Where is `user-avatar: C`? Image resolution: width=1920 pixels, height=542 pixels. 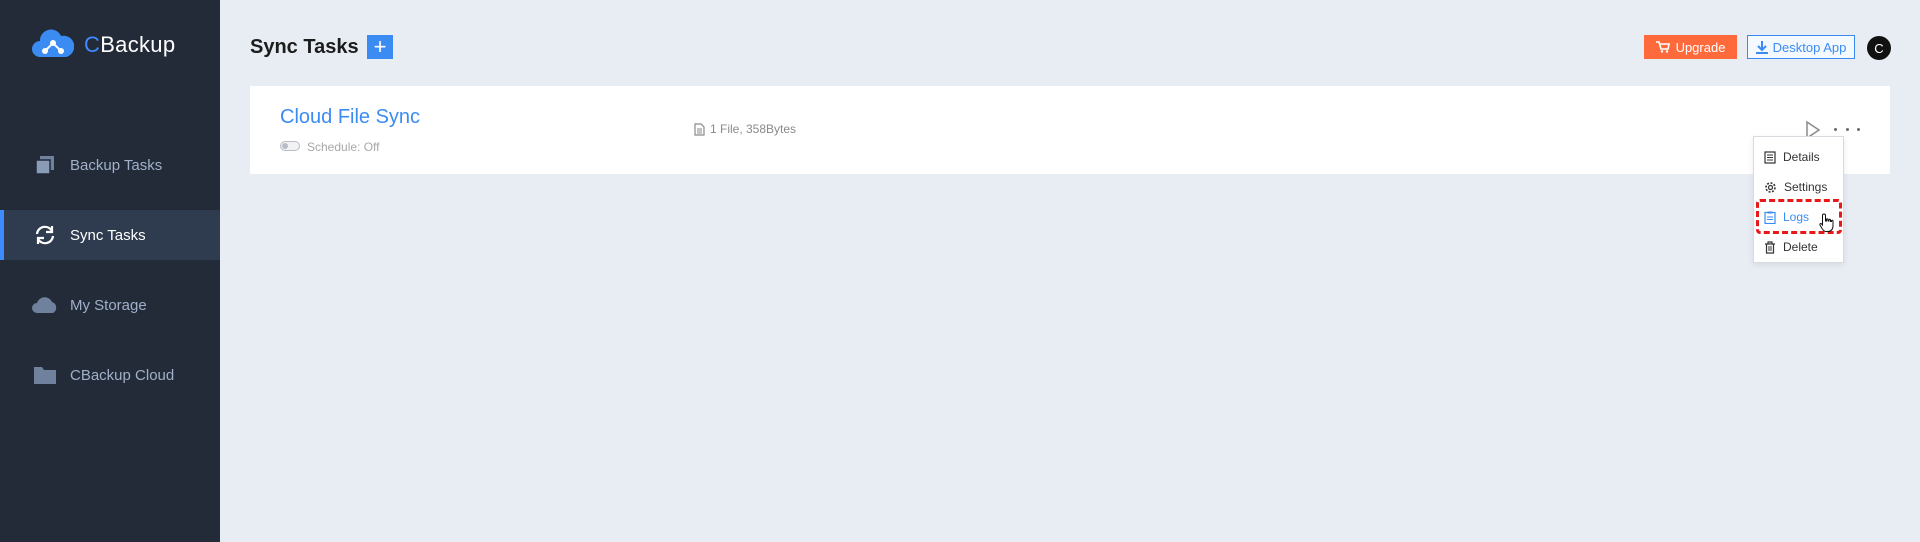
user-avatar: C is located at coordinates (1879, 48).